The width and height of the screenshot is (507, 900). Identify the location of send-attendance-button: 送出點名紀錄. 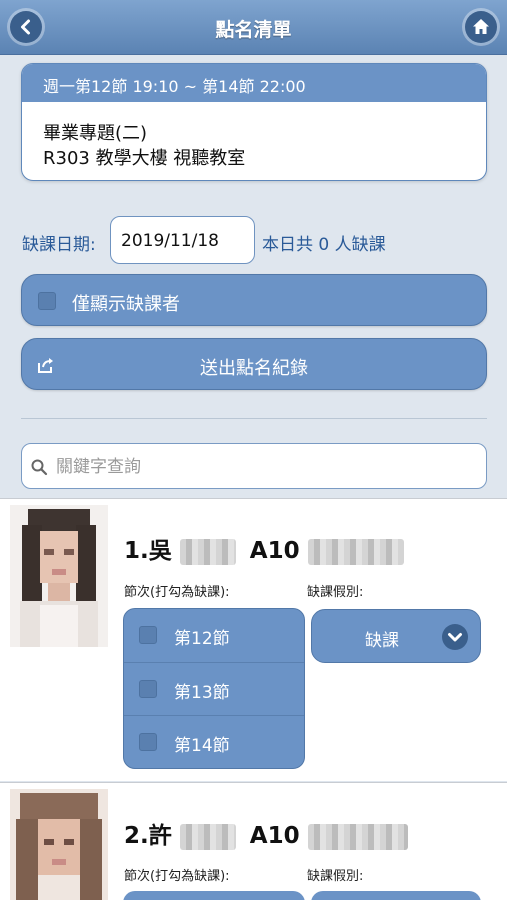
(254, 364).